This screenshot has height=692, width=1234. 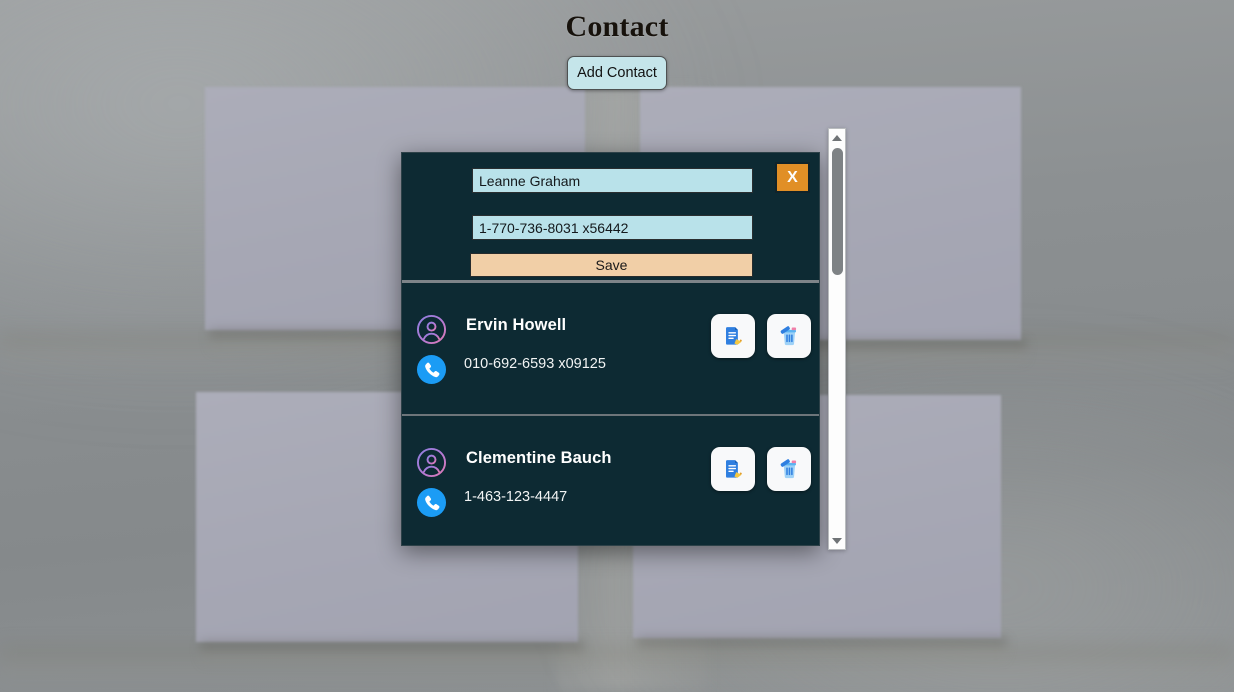 What do you see at coordinates (535, 364) in the screenshot?
I see `contact-phone: 010-692-6593 x09125` at bounding box center [535, 364].